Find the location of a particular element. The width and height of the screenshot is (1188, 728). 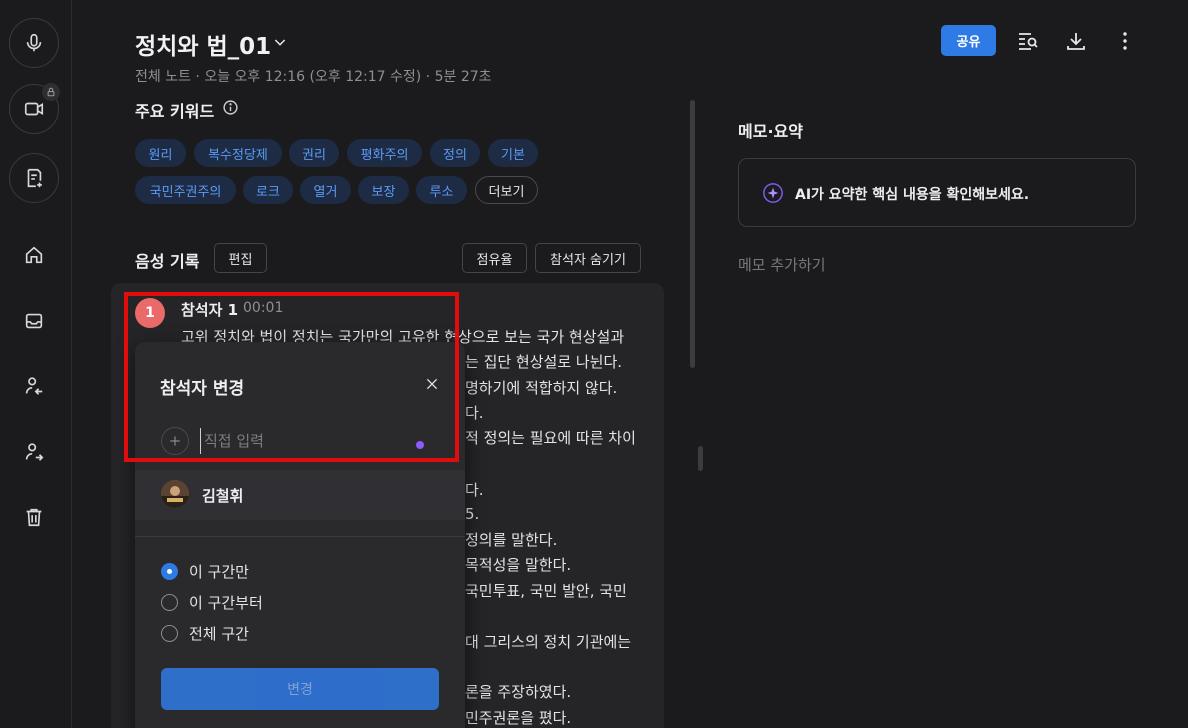

speaker-name-input is located at coordinates (315, 441).